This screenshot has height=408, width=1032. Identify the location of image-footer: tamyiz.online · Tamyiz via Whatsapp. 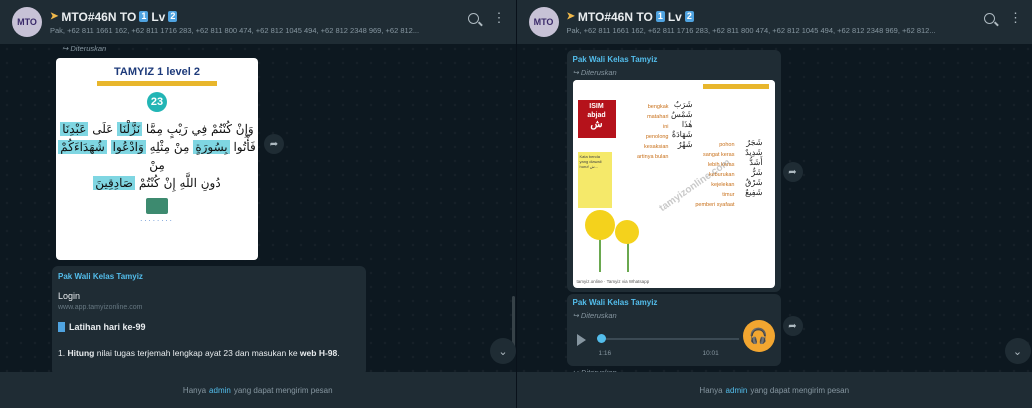
(613, 281).